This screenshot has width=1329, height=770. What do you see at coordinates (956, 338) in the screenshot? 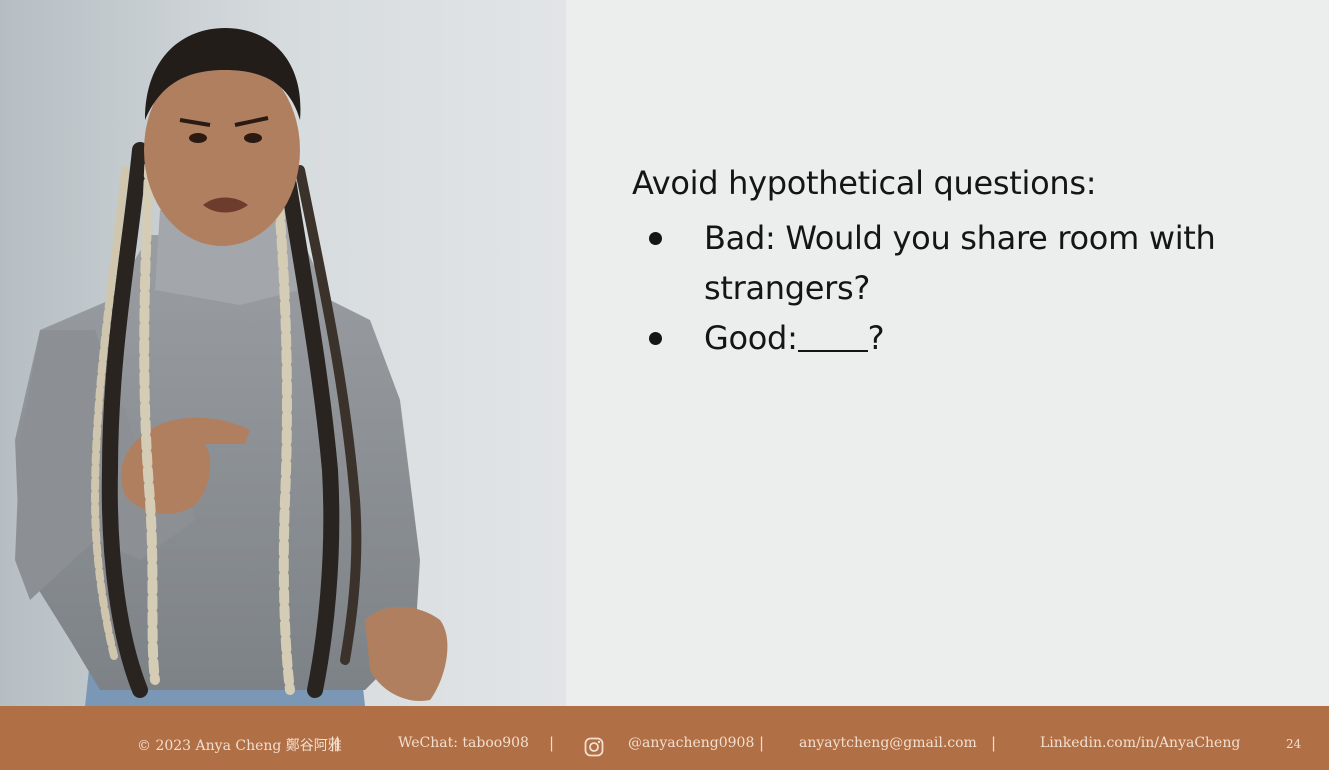
I see `bullet-good-example: Good:?` at bounding box center [956, 338].